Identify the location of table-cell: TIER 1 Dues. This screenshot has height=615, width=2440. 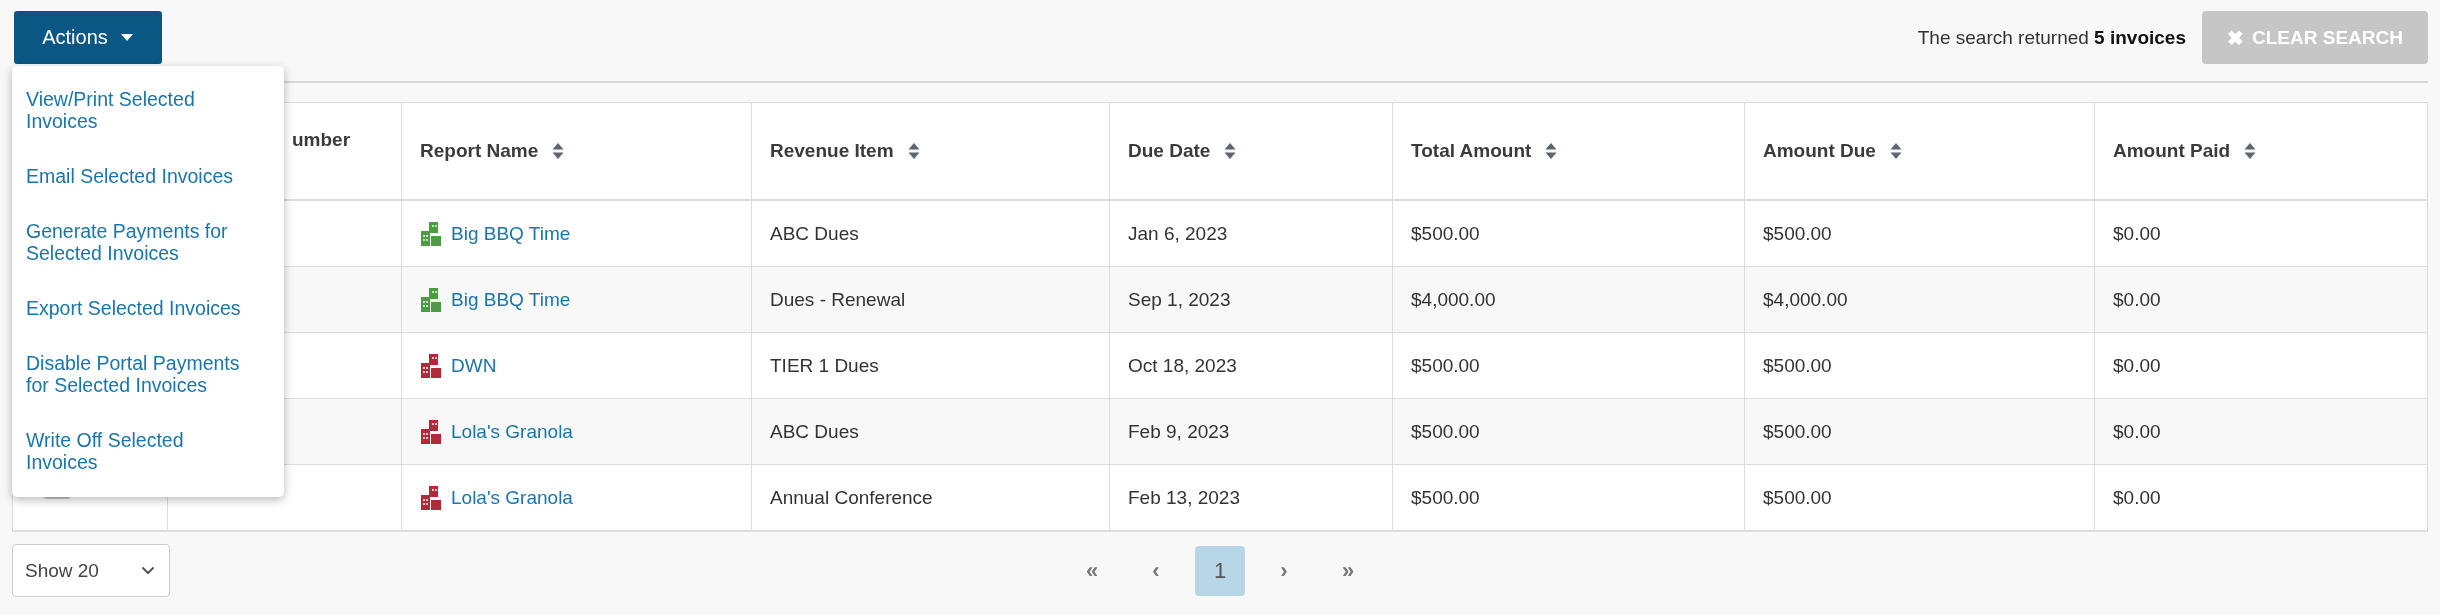
(931, 365).